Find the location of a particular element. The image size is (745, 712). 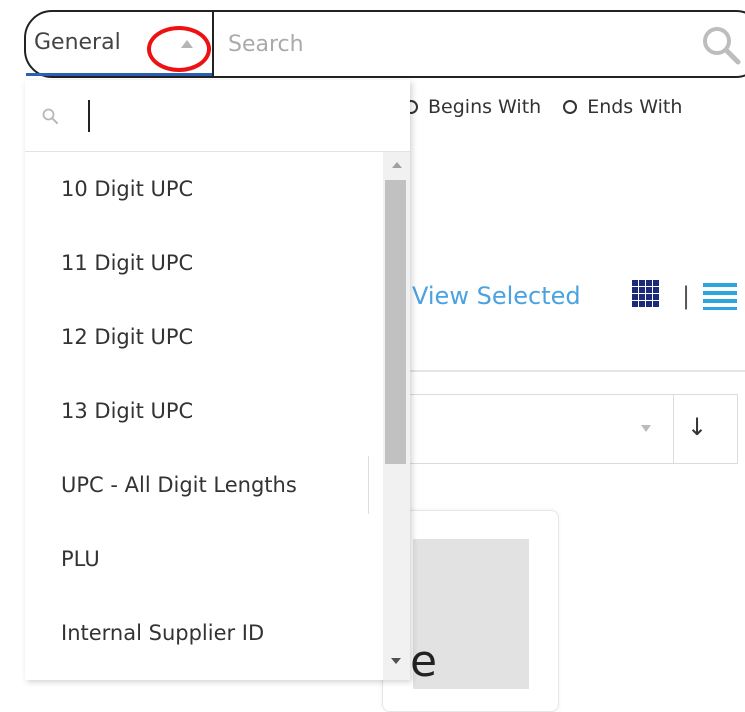

category-select: General is located at coordinates (119, 44).